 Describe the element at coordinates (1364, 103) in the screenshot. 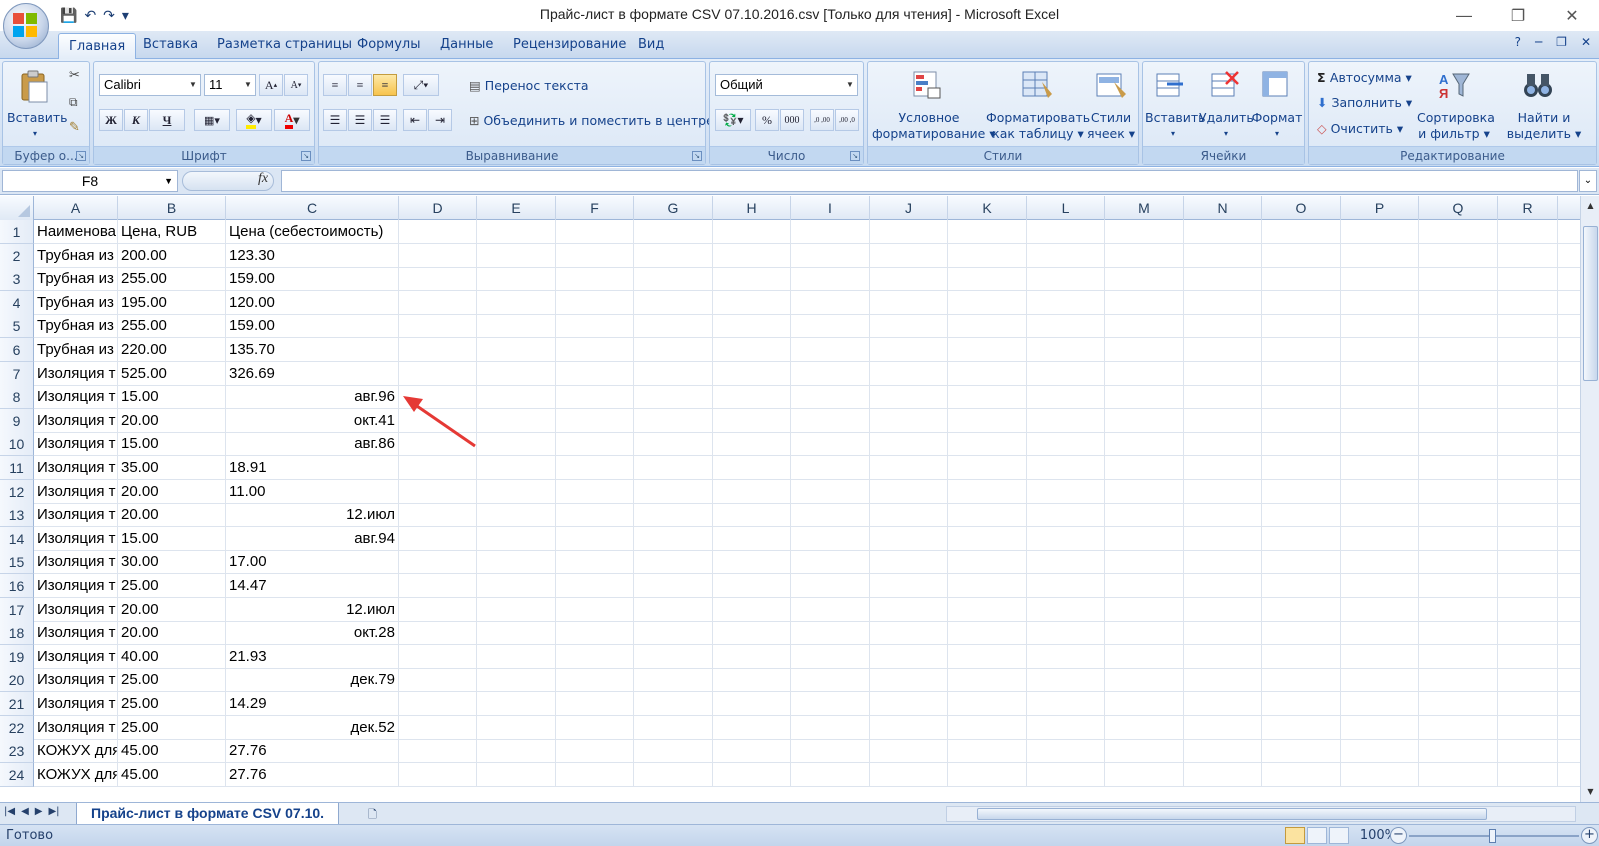

I see `fill-button: ⬇ Заполнить ▾` at that location.